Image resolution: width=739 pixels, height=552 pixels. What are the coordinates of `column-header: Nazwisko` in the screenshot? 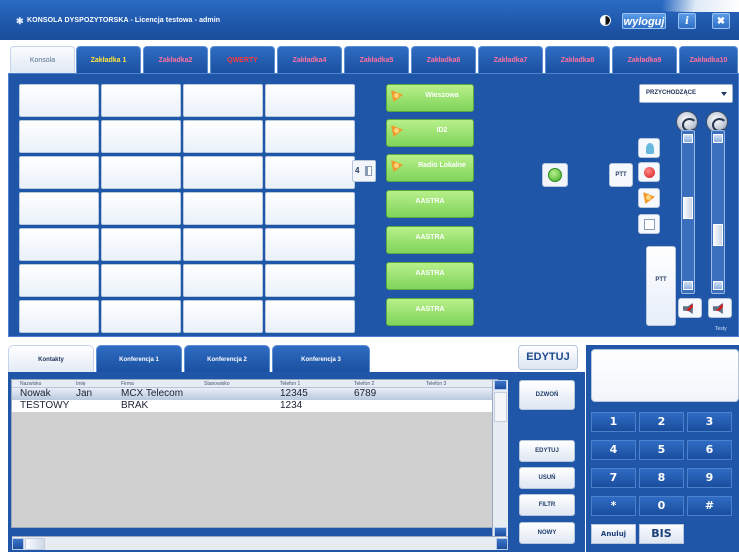 It's located at (30, 384).